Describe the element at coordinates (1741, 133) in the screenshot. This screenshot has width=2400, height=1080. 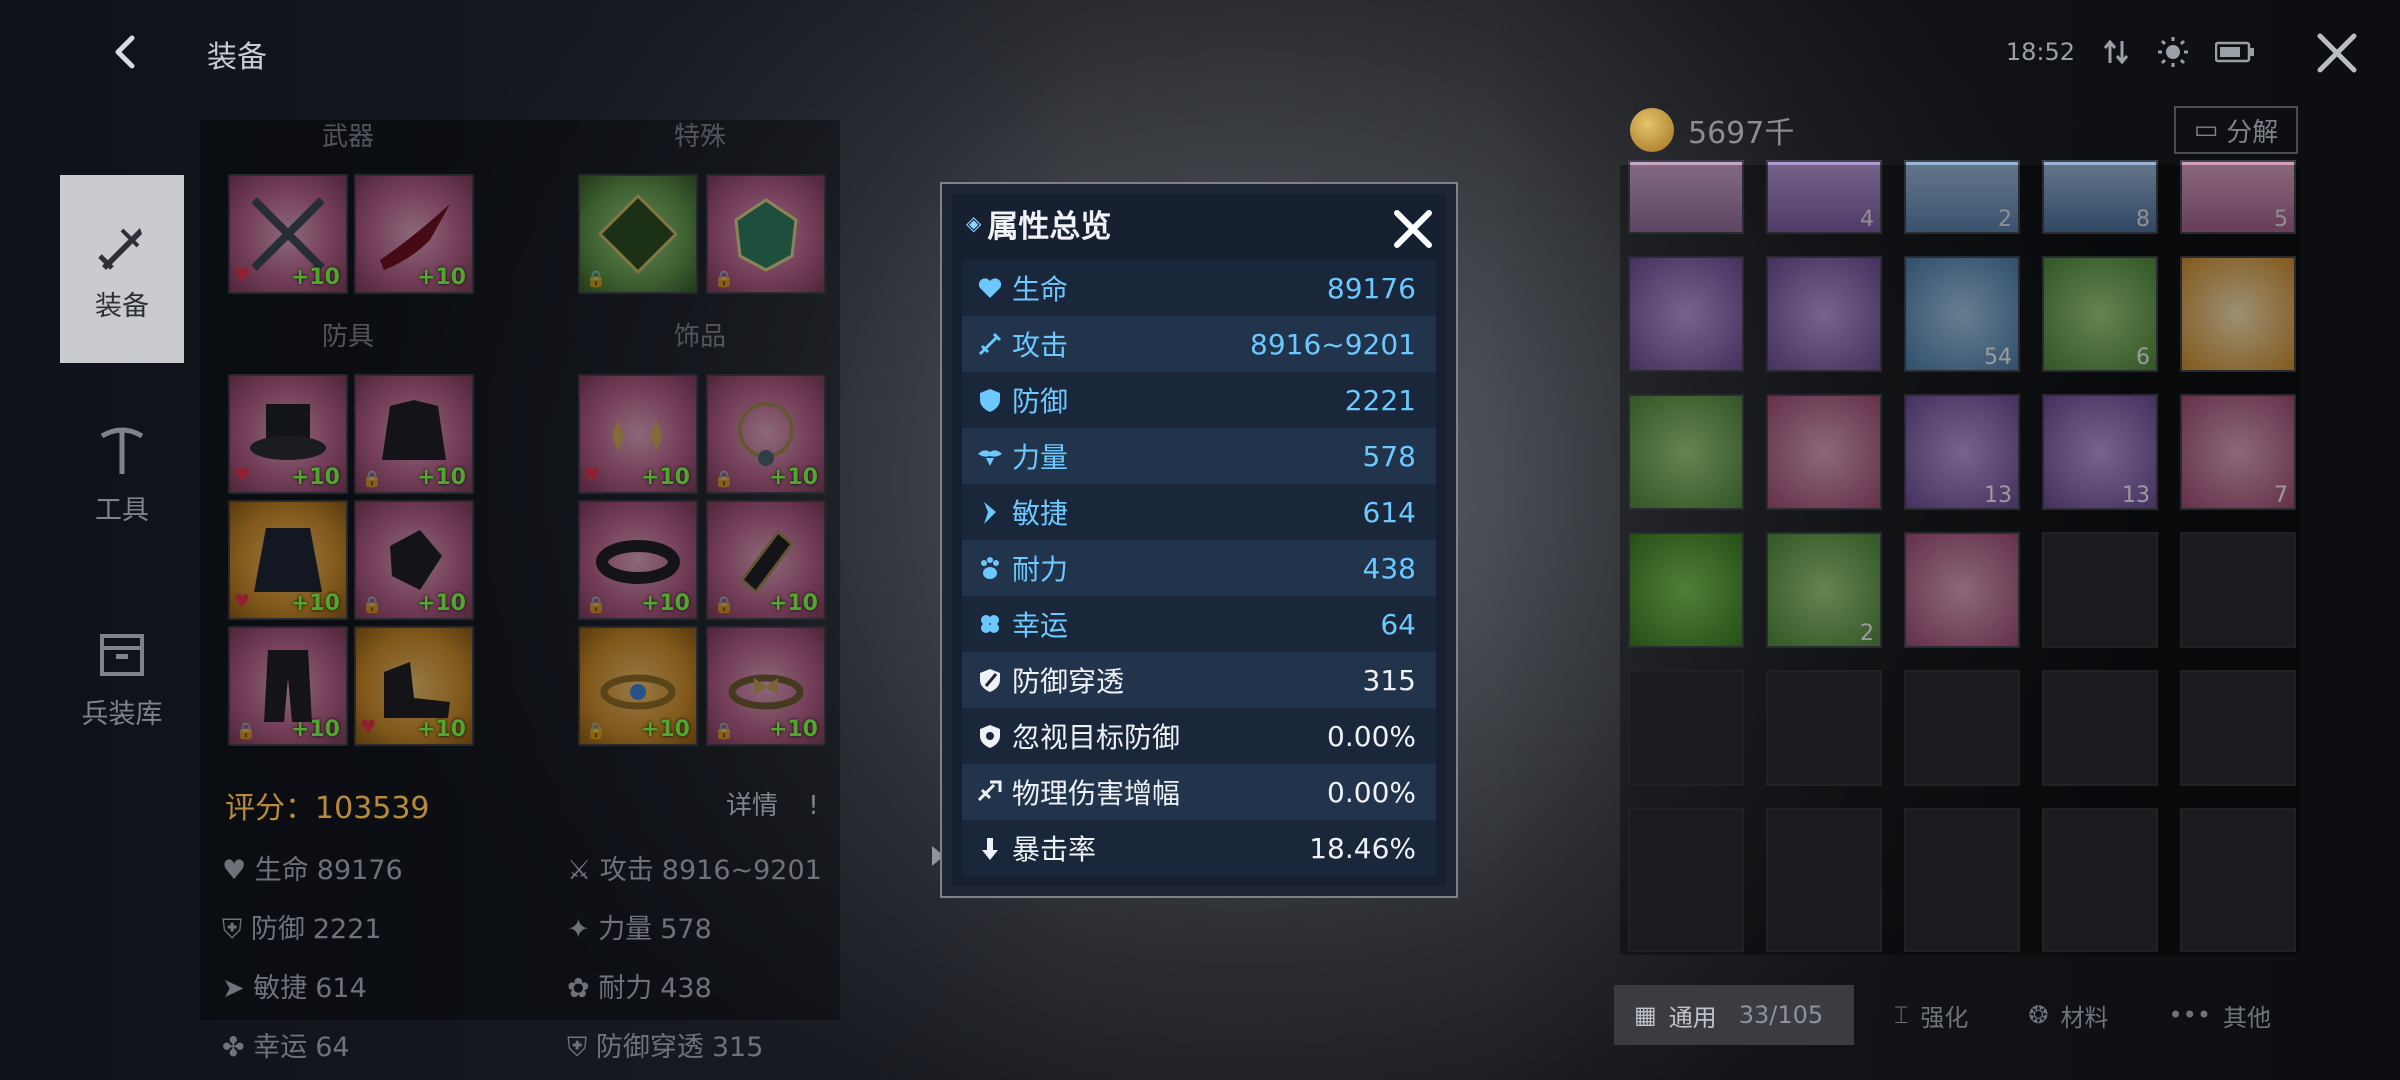
I see `currency-amount: 5697千` at that location.